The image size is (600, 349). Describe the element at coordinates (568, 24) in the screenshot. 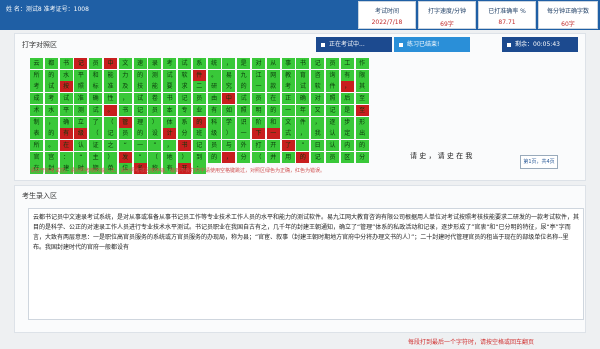

I see `stat-value: 60字` at that location.